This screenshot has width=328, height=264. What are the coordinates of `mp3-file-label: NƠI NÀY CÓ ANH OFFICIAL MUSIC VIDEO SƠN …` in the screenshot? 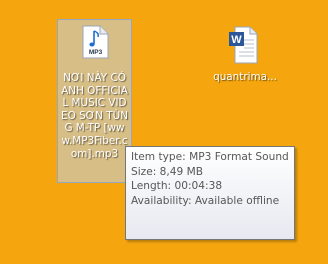 It's located at (94, 116).